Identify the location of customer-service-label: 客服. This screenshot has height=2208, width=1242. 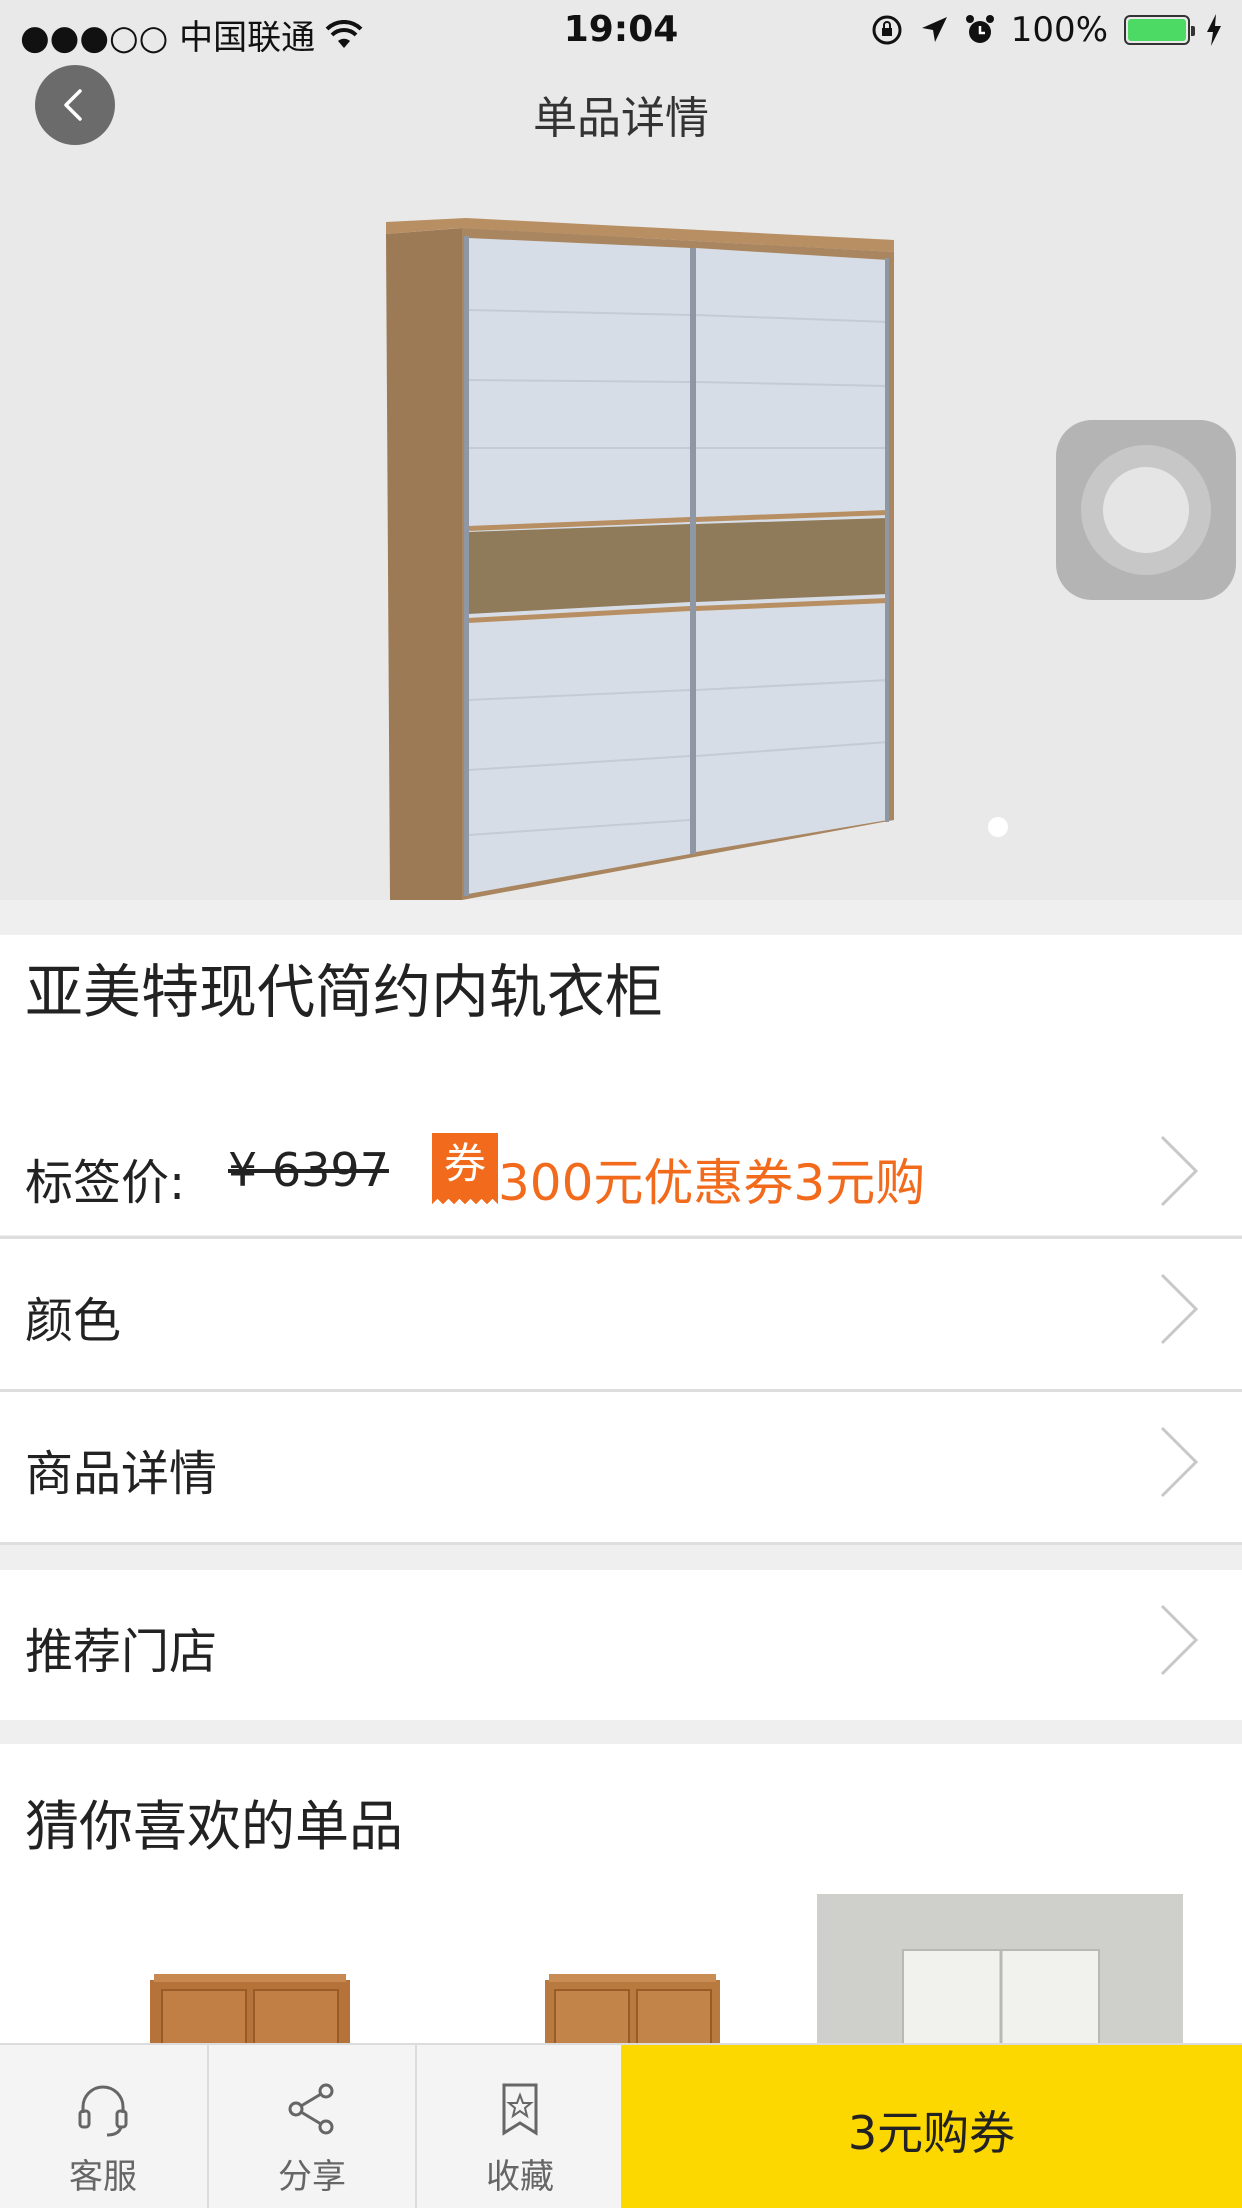
(103, 2177).